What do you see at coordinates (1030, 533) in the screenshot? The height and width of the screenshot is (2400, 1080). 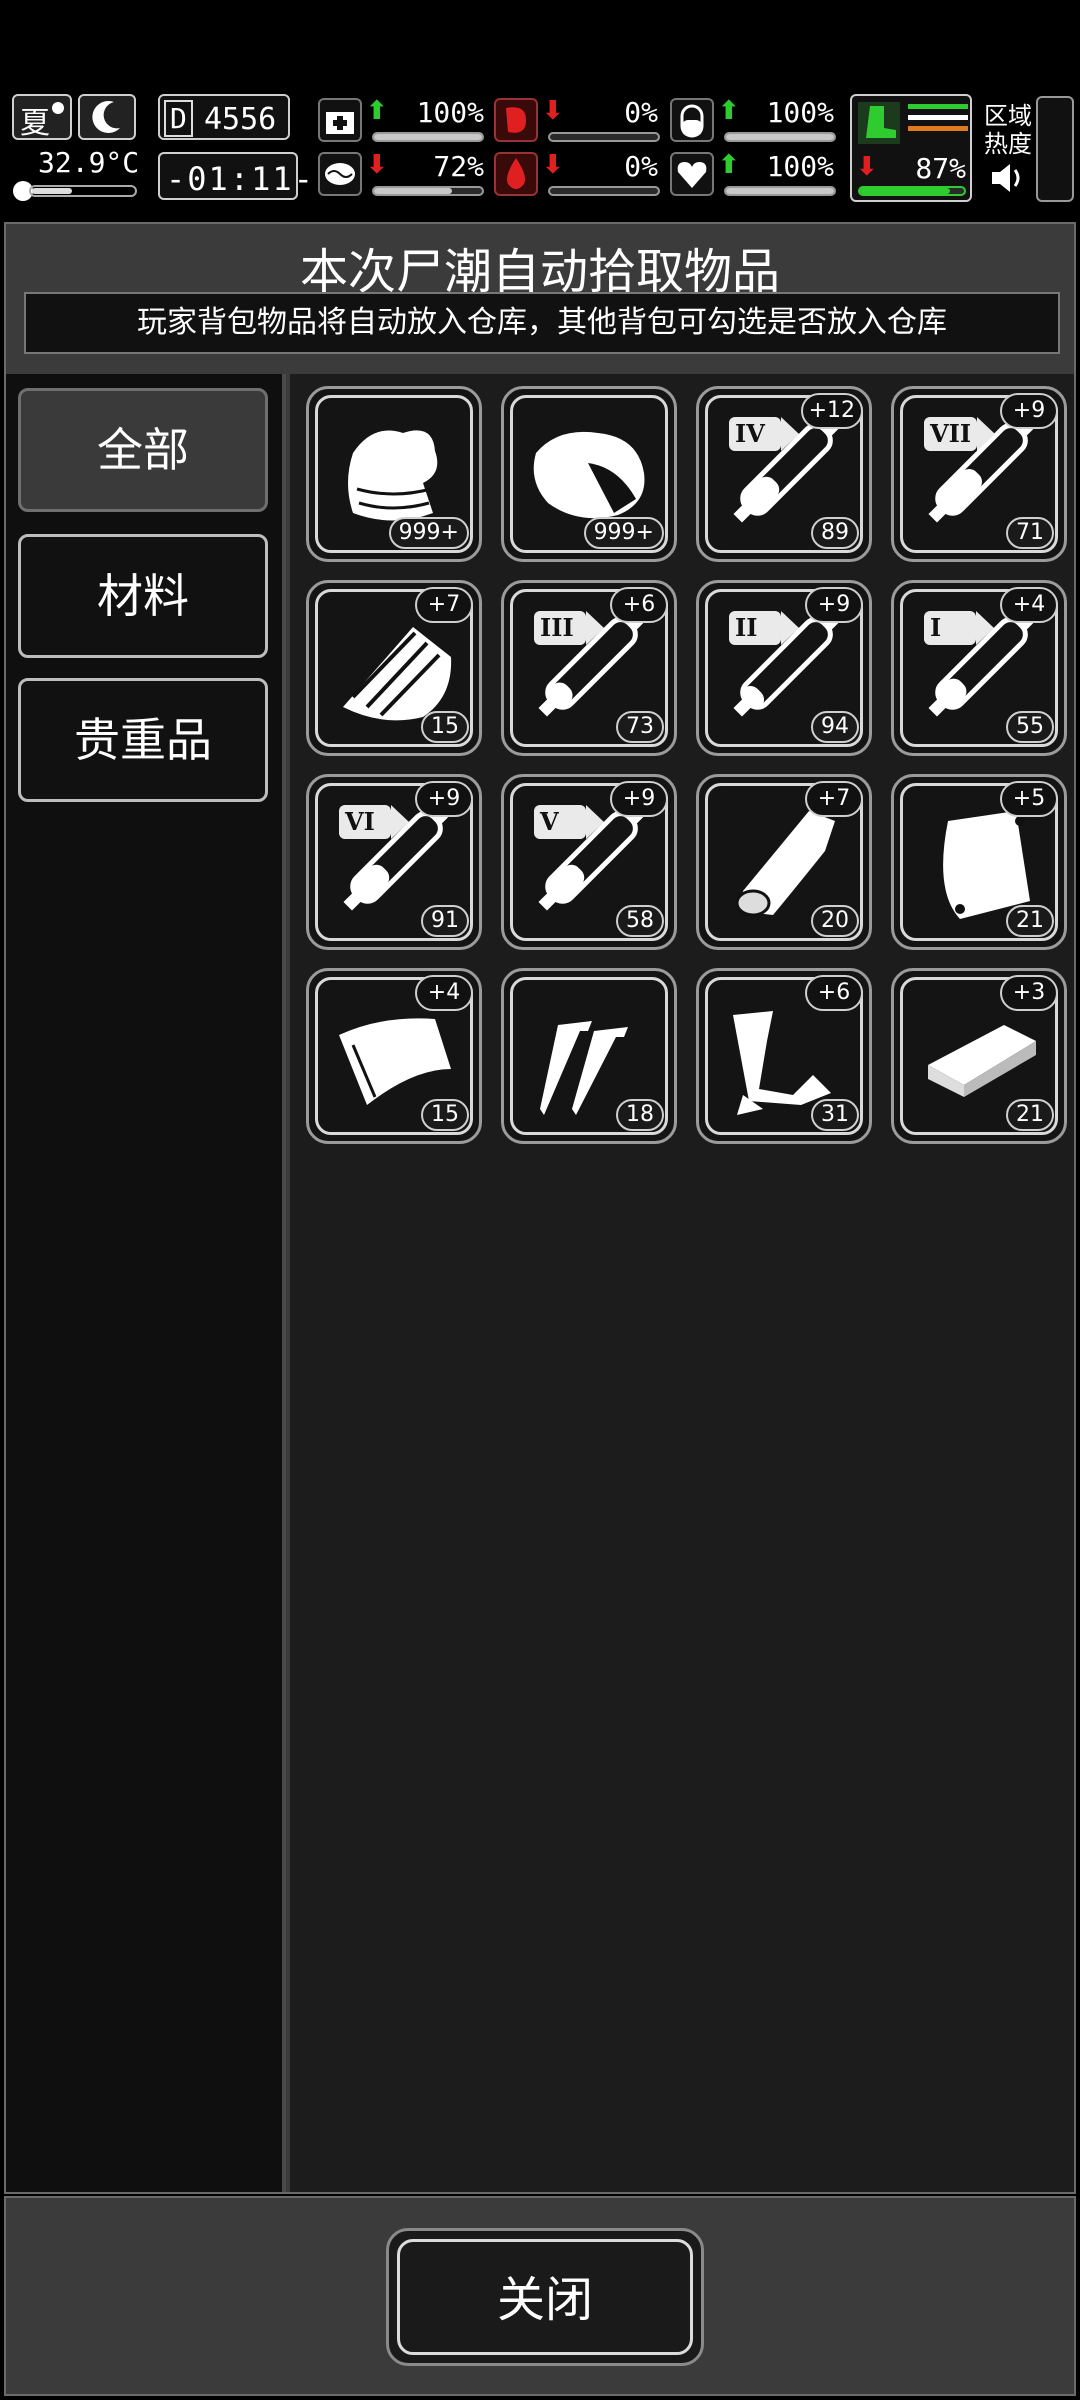 I see `item-count: 71` at bounding box center [1030, 533].